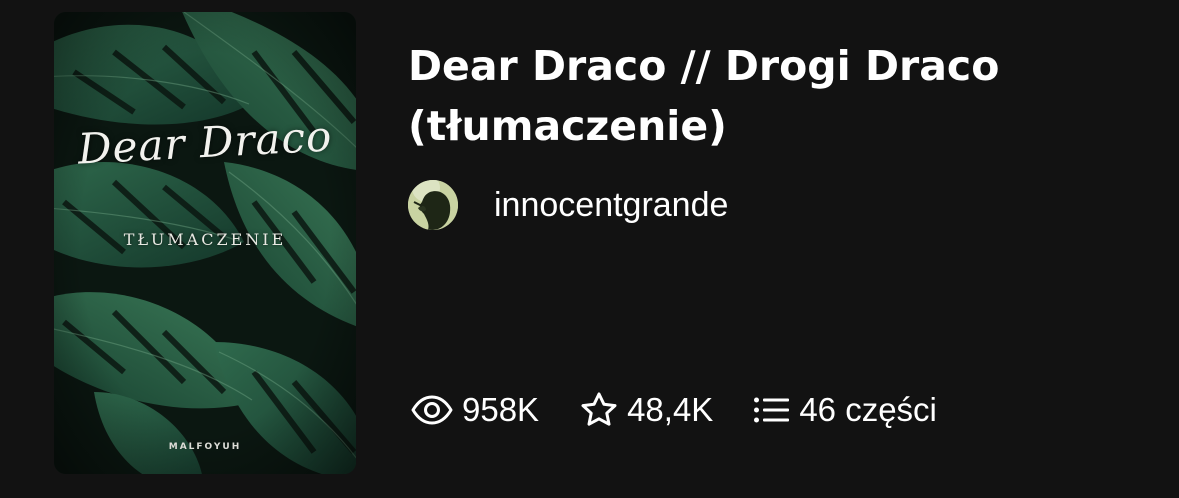  Describe the element at coordinates (432, 410) in the screenshot. I see `eye-icon` at that location.